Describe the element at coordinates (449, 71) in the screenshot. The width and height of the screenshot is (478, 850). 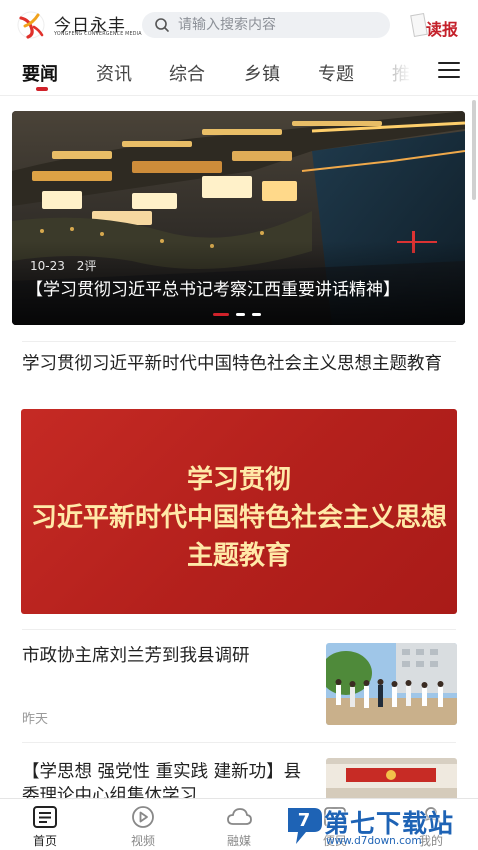
I see `menu-icon` at that location.